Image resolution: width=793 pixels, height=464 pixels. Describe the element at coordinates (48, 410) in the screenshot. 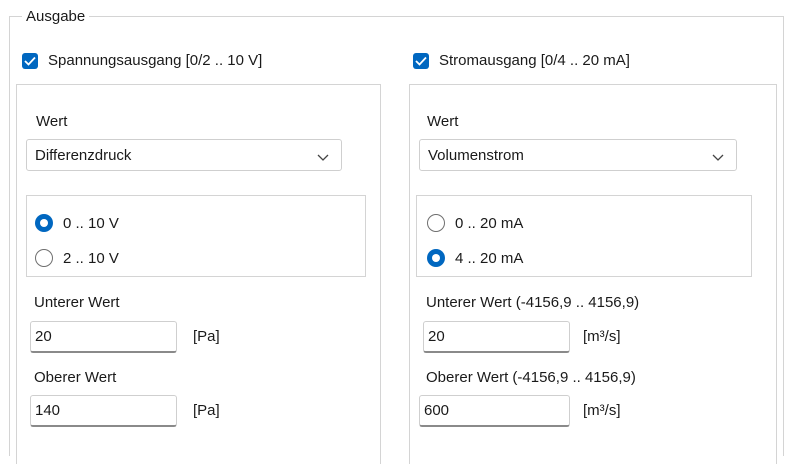

I see `left-upper-value: 140` at that location.